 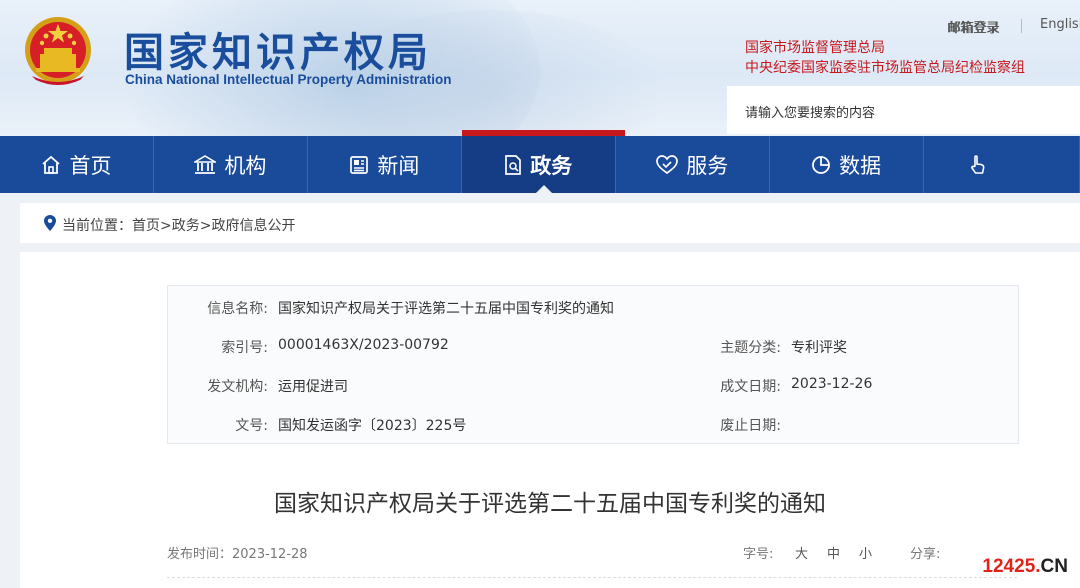 What do you see at coordinates (903, 110) in the screenshot?
I see `search-box: 请输入您要搜索的内容` at bounding box center [903, 110].